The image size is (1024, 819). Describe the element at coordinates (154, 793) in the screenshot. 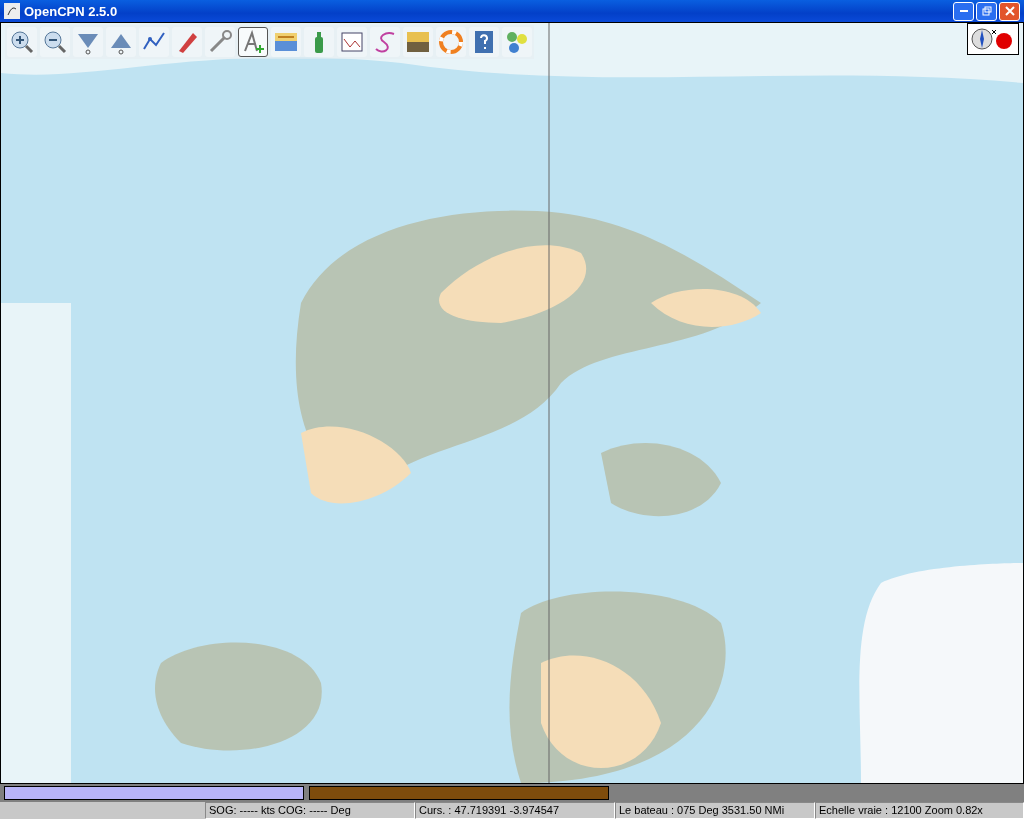

I see `chart-key` at that location.